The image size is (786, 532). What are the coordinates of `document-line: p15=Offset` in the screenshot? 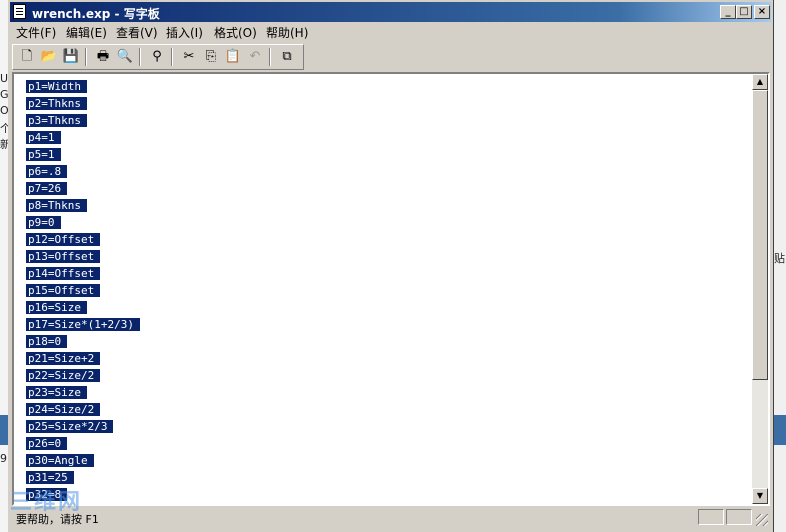 It's located at (83, 290).